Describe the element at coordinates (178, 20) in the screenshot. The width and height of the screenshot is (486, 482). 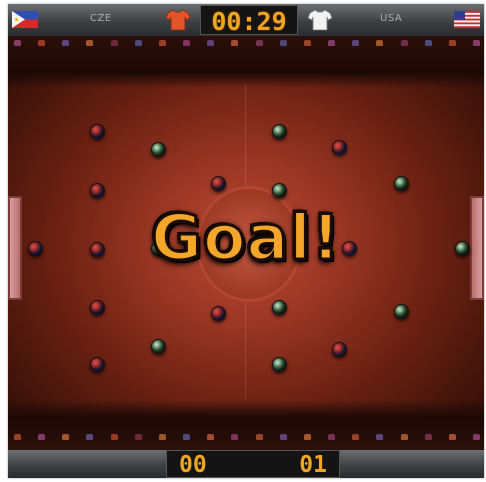
I see `home-shirt-icon` at that location.